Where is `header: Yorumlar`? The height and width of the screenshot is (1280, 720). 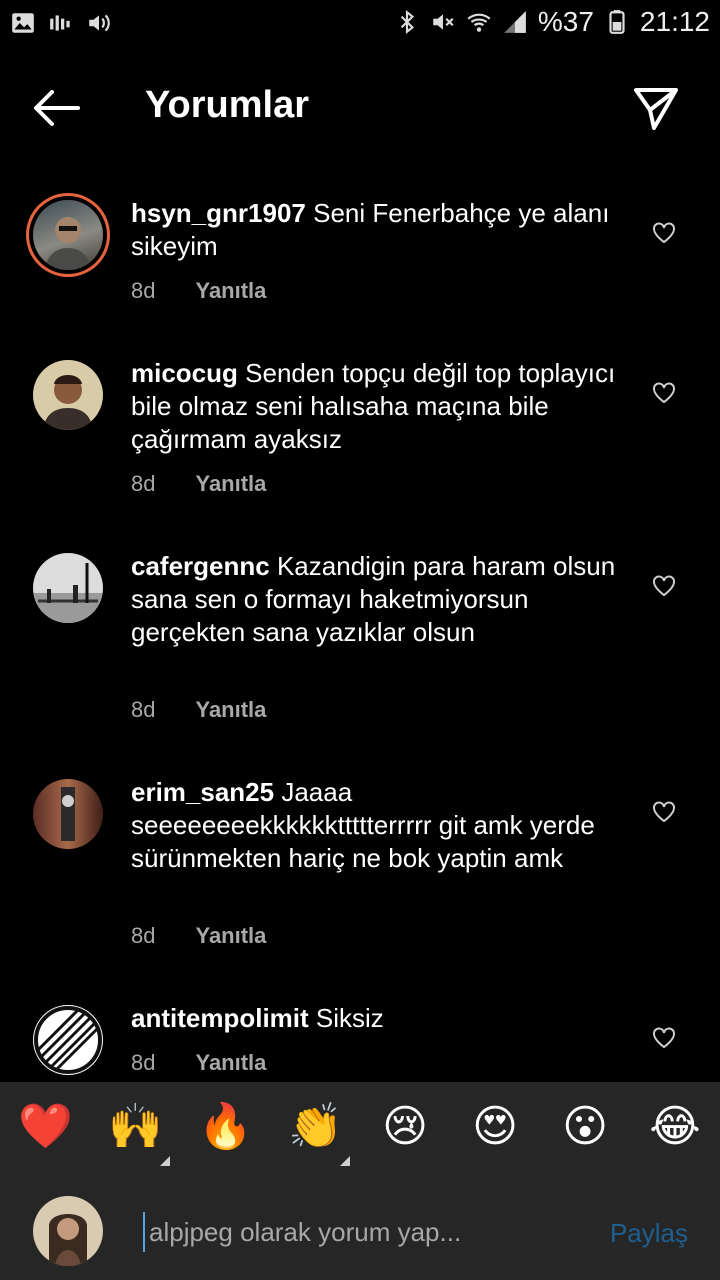 header: Yorumlar is located at coordinates (360, 108).